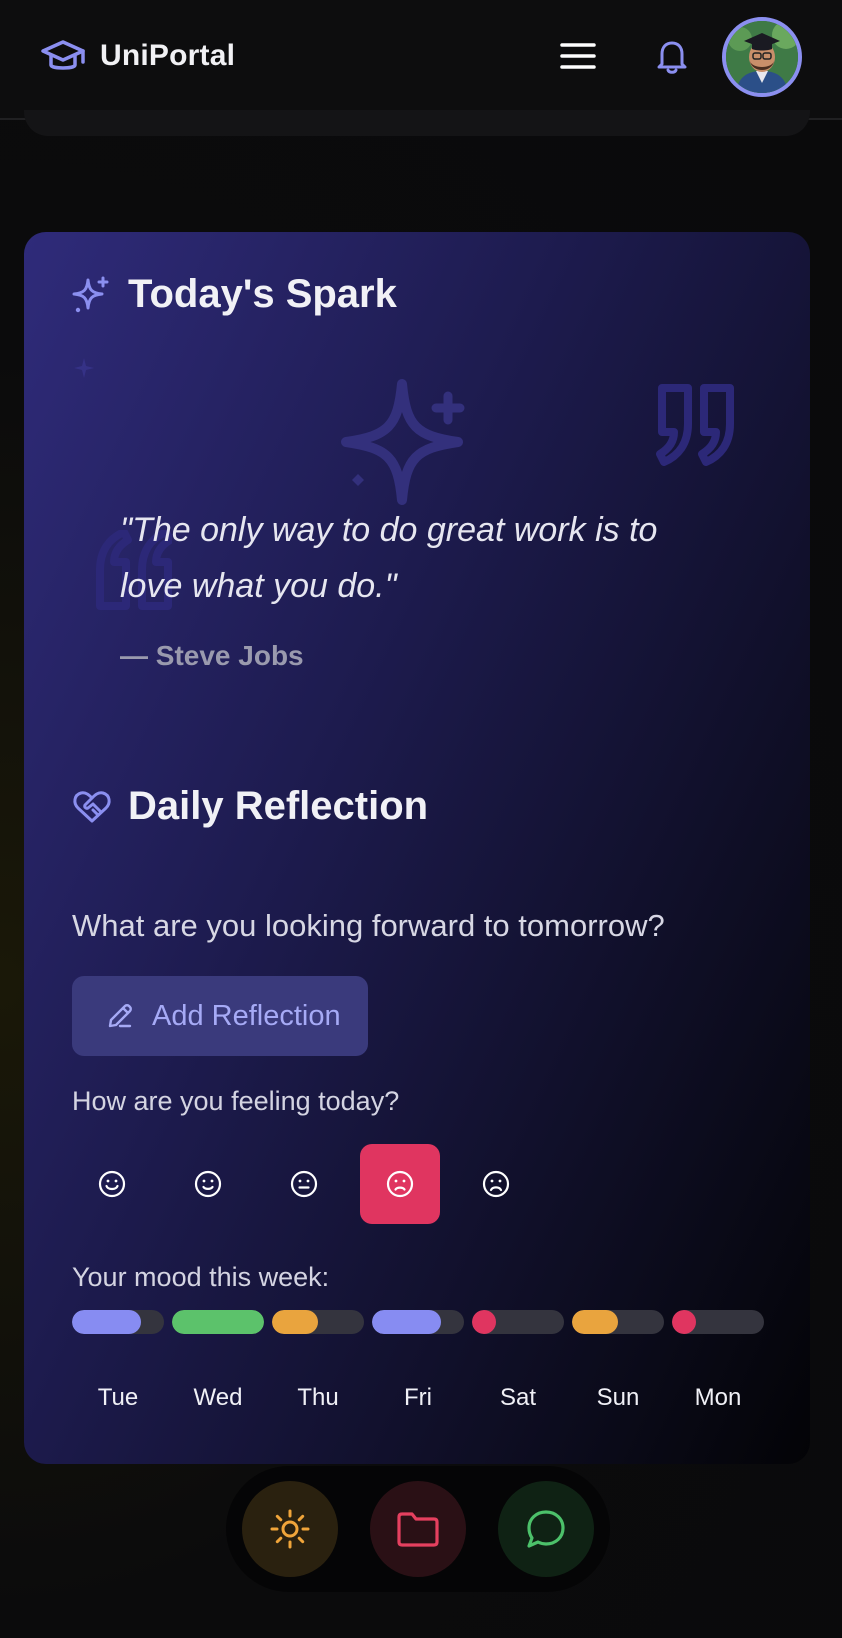 The height and width of the screenshot is (1638, 842). I want to click on day-label: Tue, so click(118, 1397).